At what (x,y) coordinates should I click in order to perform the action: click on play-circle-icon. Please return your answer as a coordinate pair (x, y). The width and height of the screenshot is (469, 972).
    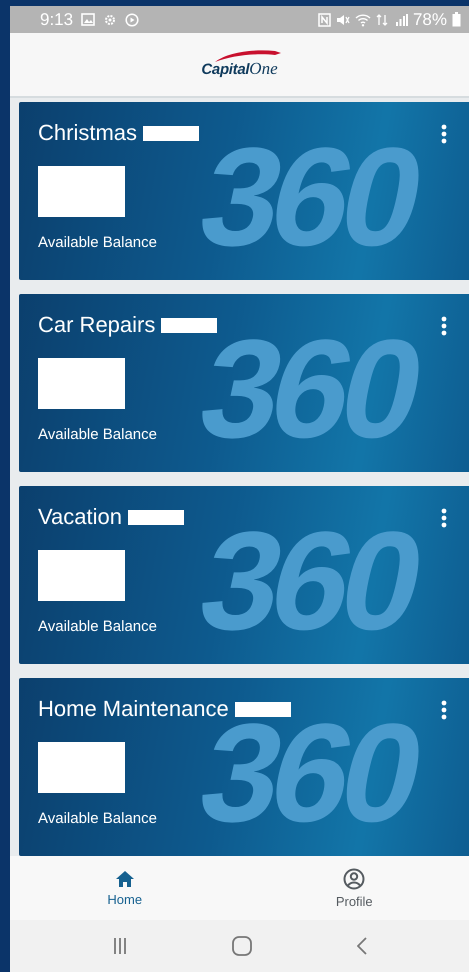
    Looking at the image, I should click on (132, 19).